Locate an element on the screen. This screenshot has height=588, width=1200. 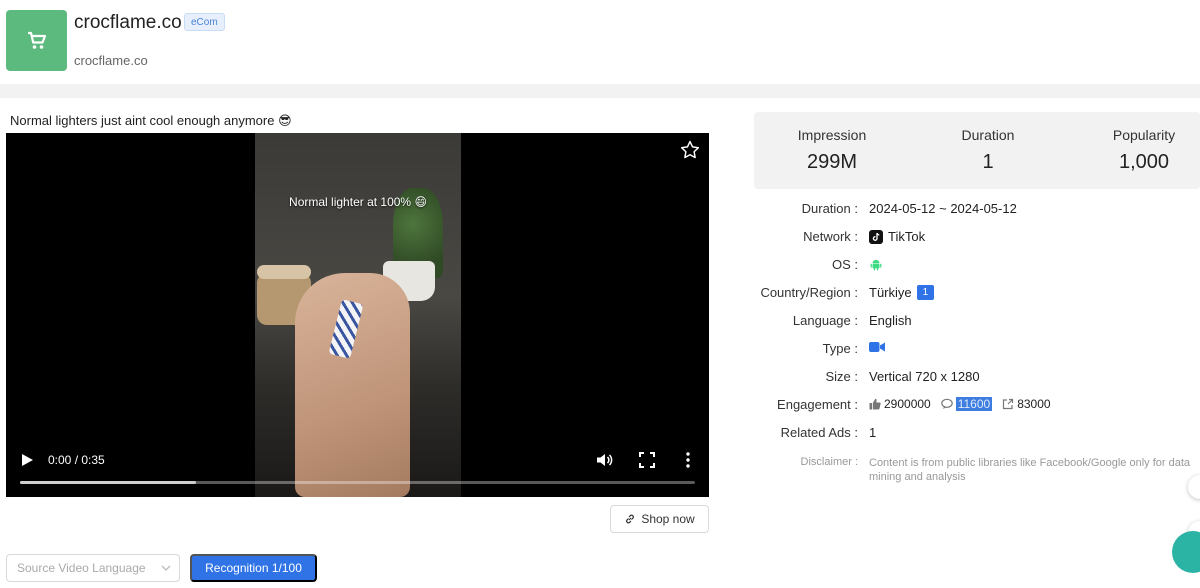
detail-language: Language : English is located at coordinates (977, 323).